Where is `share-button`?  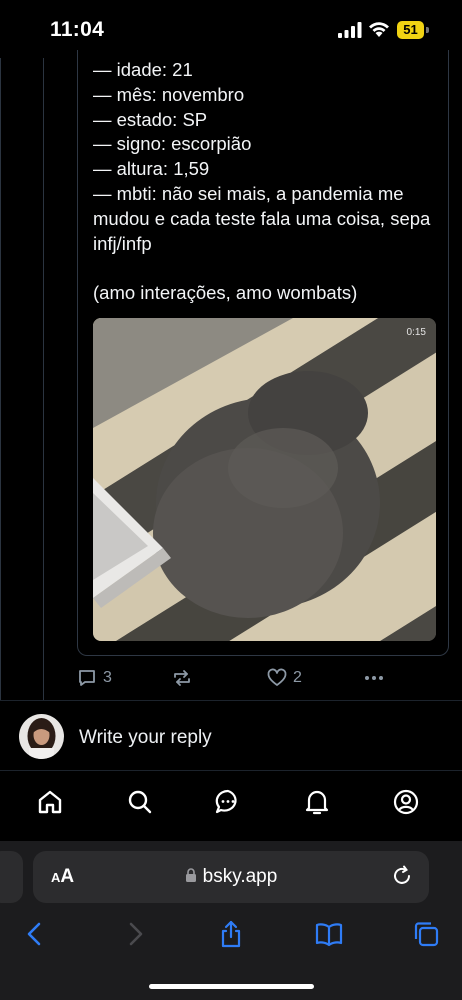 share-button is located at coordinates (231, 934).